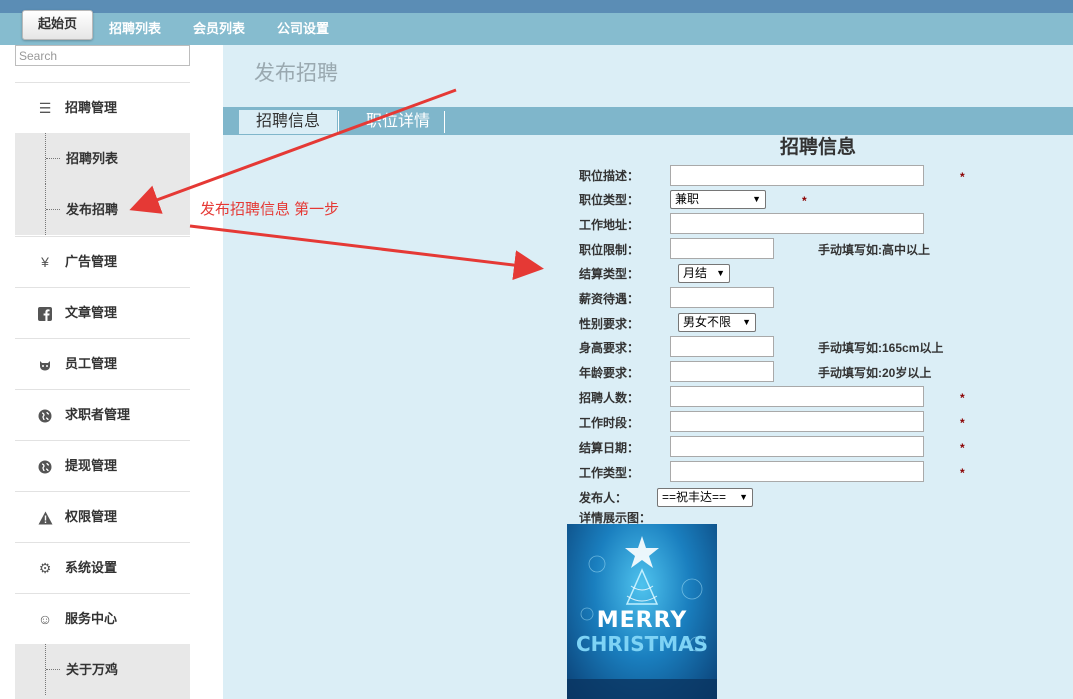 This screenshot has height=699, width=1073. I want to click on poster-text-line1: MERRY, so click(642, 620).